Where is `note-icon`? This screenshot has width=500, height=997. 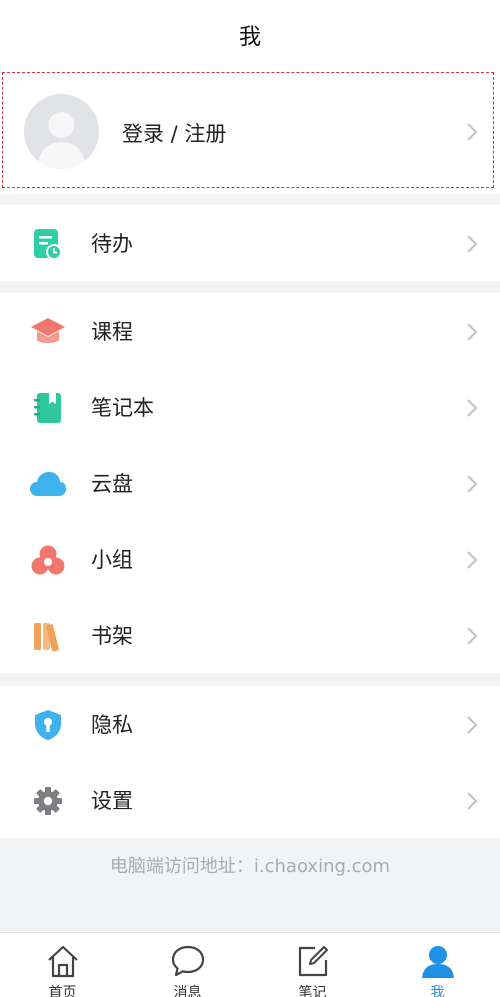
note-icon is located at coordinates (313, 961).